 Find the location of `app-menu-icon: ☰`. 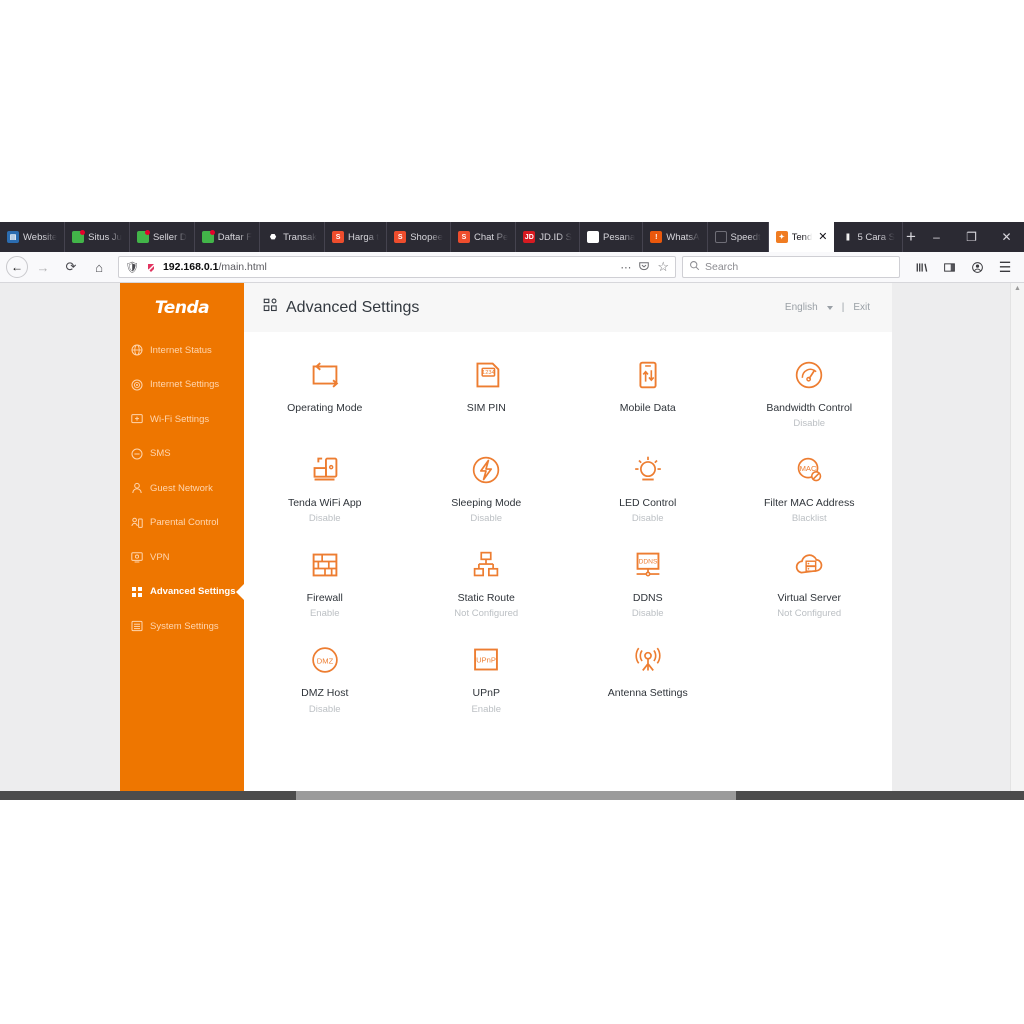

app-menu-icon: ☰ is located at coordinates (1005, 267).